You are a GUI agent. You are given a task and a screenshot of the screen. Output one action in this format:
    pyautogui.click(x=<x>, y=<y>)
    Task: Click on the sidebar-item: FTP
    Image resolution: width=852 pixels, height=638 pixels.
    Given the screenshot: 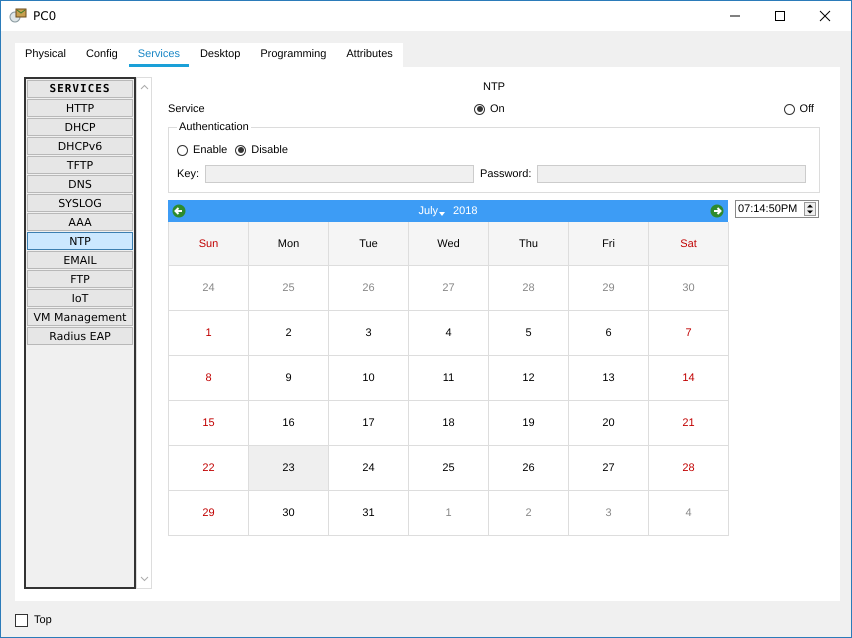 What is the action you would take?
    pyautogui.click(x=80, y=279)
    